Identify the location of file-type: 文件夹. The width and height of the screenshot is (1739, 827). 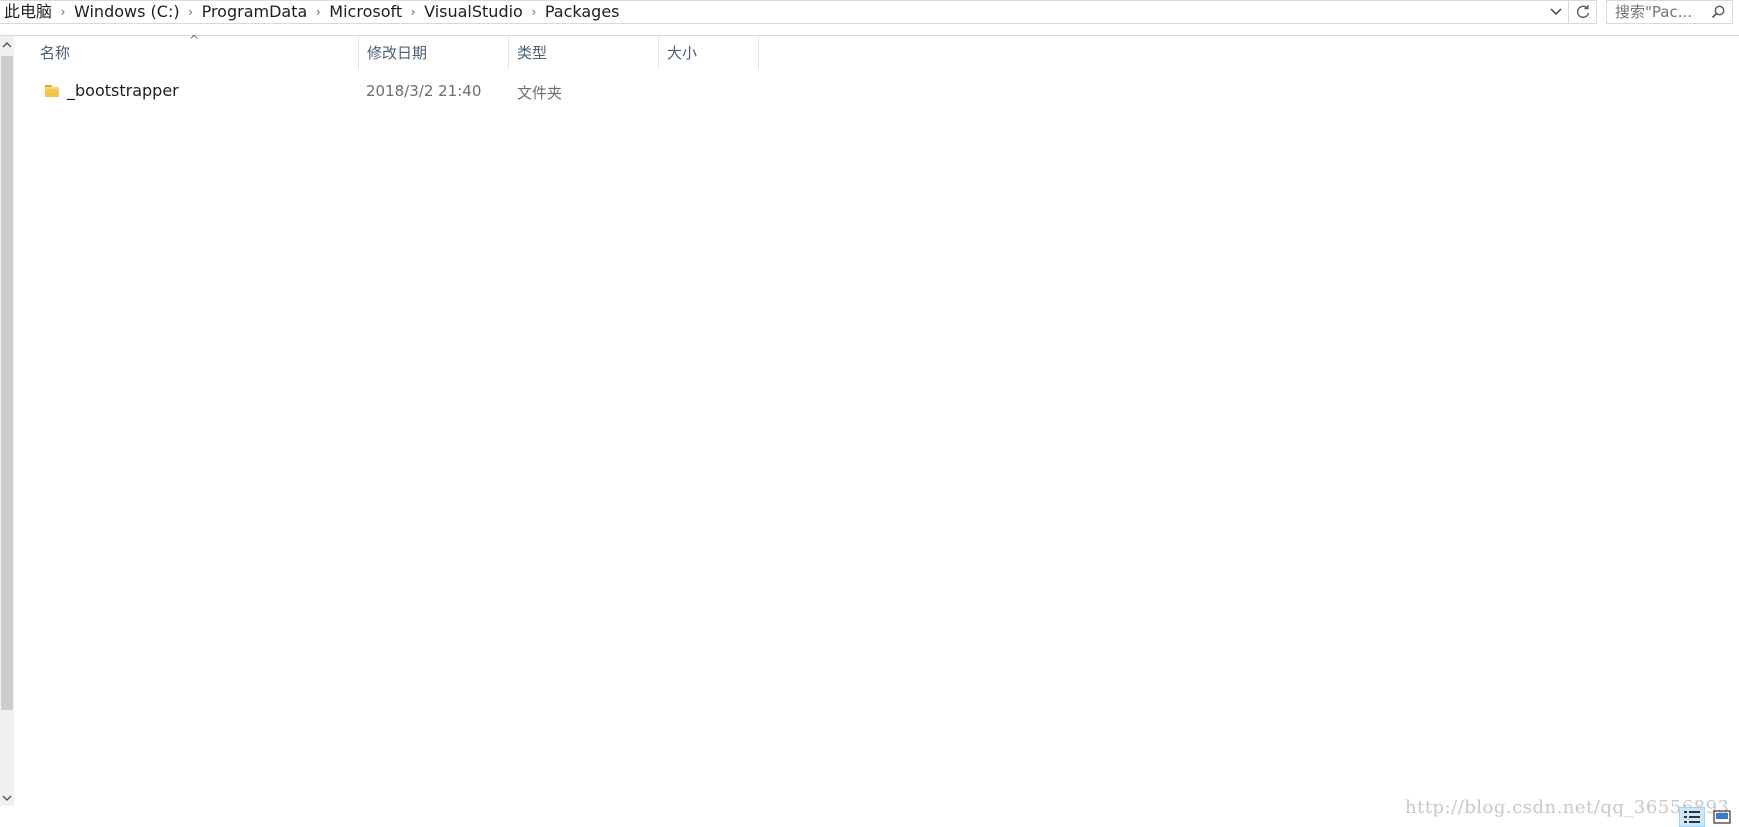
(540, 93).